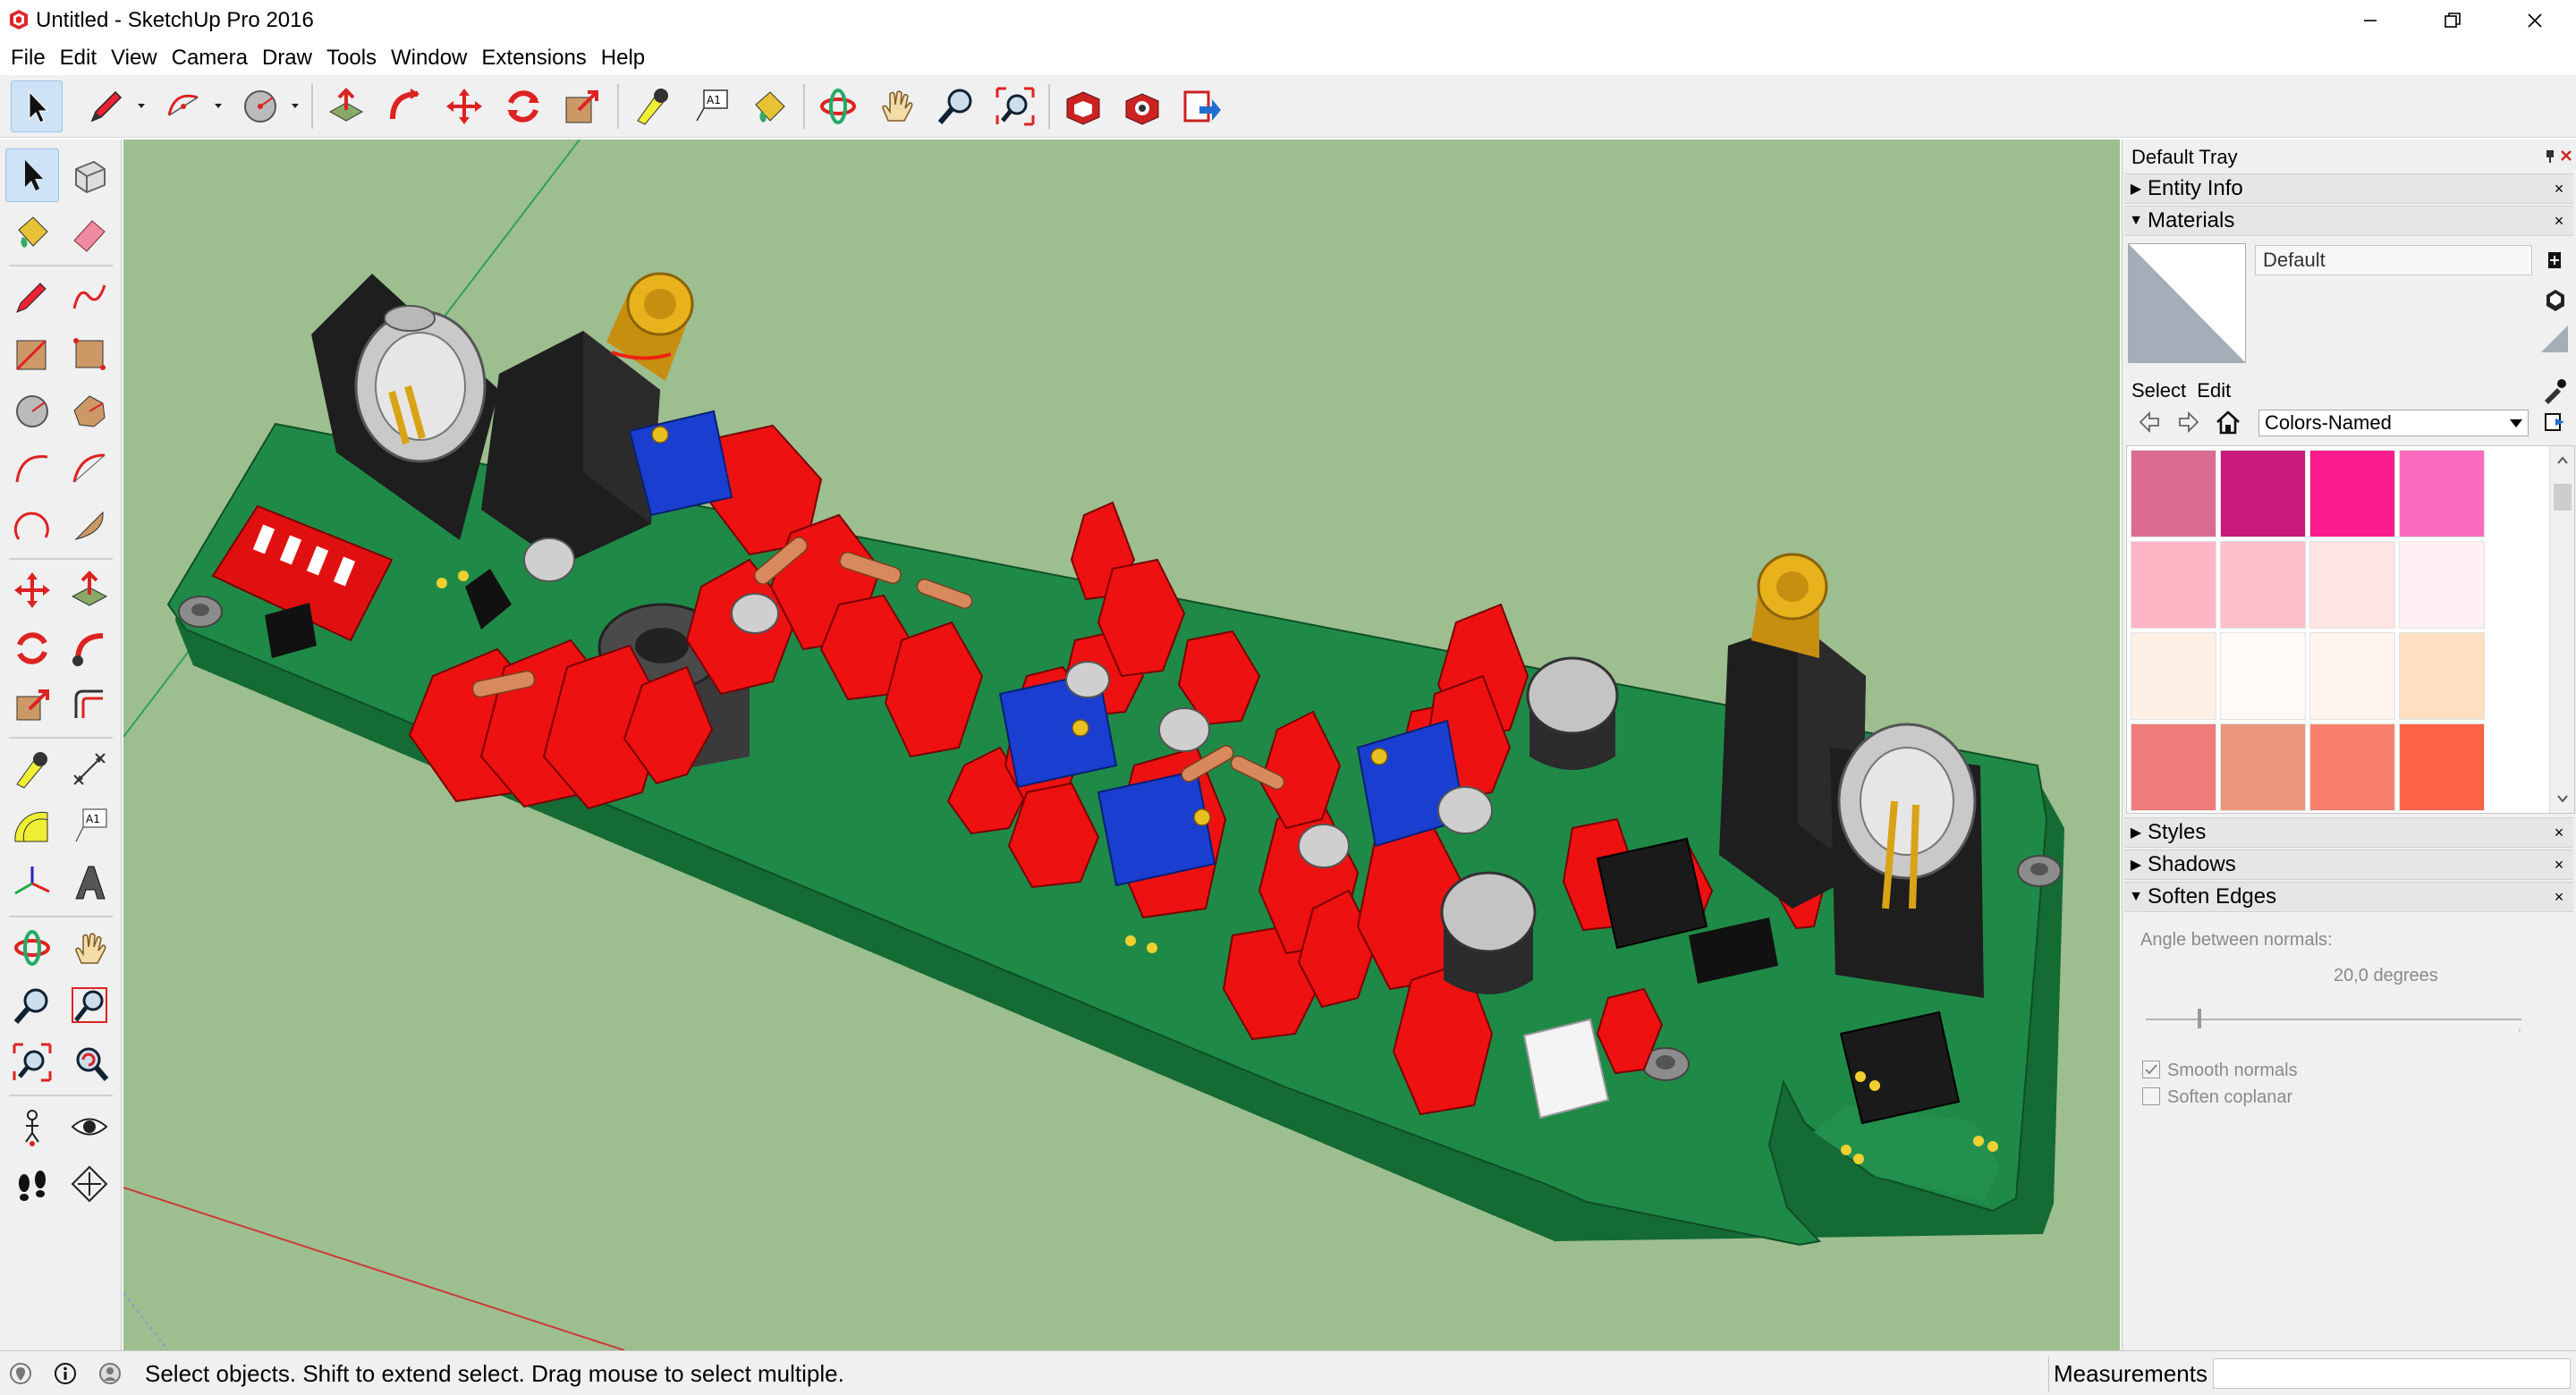 Image resolution: width=2576 pixels, height=1395 pixels. Describe the element at coordinates (37, 106) in the screenshot. I see `select-tool-button` at that location.